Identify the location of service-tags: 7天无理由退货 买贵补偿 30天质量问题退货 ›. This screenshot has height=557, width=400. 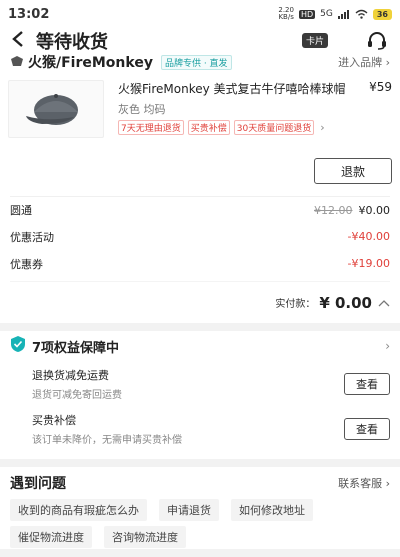
(255, 127).